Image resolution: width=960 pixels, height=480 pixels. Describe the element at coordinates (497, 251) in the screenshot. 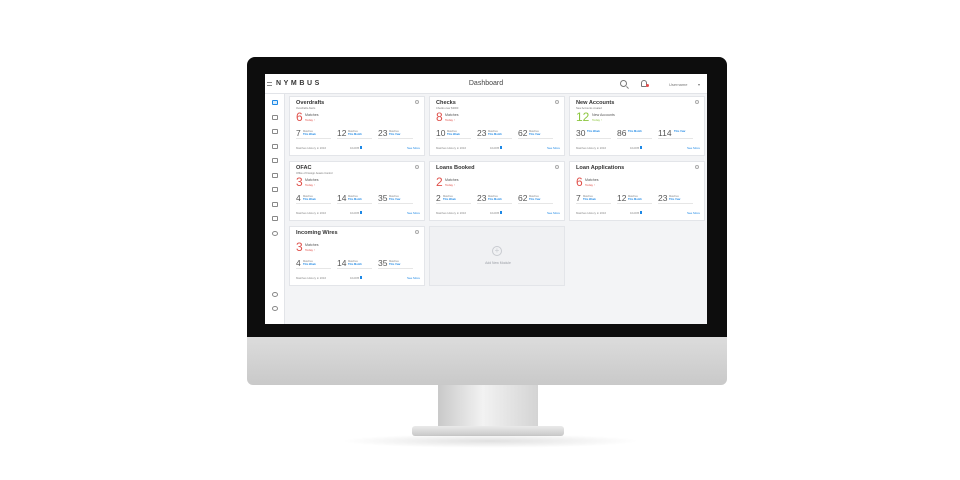

I see `plus-icon: +` at that location.